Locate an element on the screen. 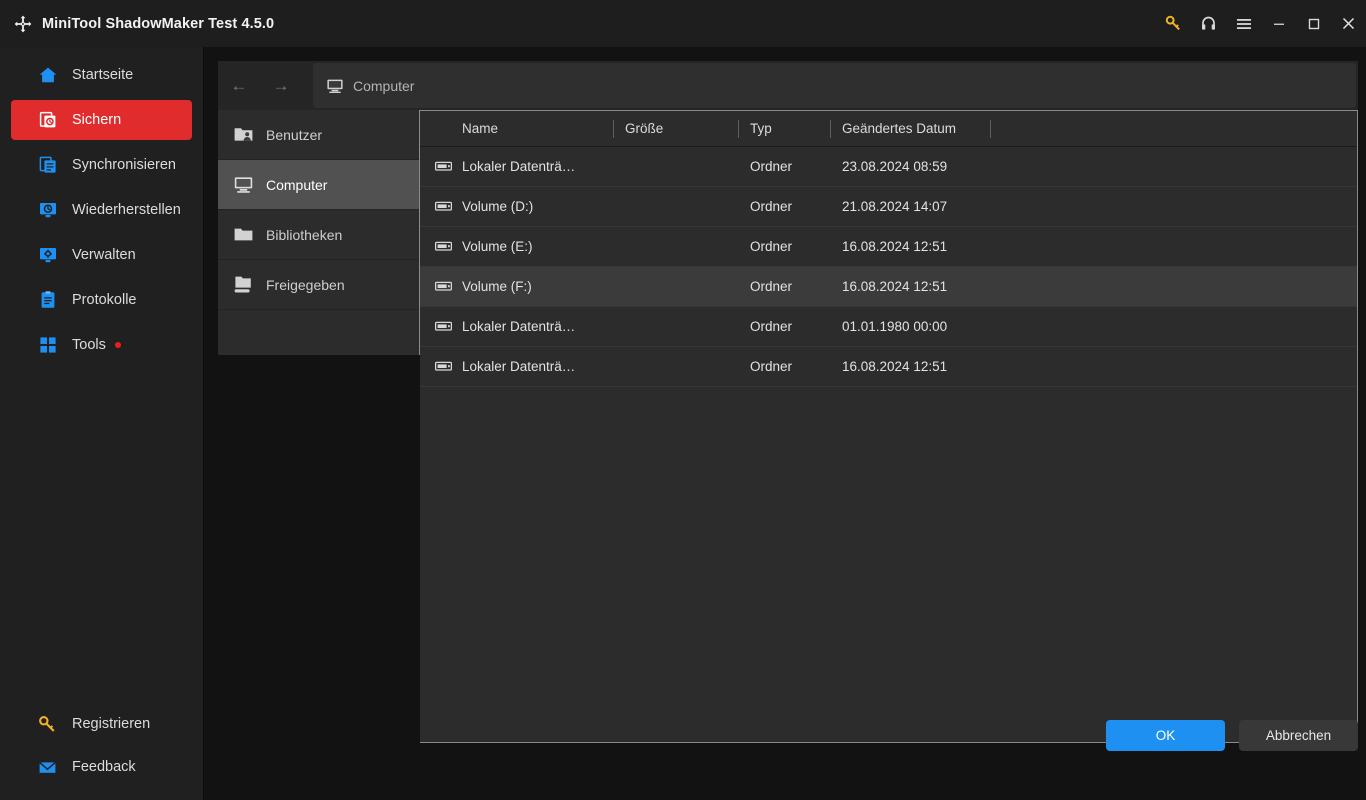 The height and width of the screenshot is (800, 1366). file-name-cell: Volume (F:) is located at coordinates (516, 286).